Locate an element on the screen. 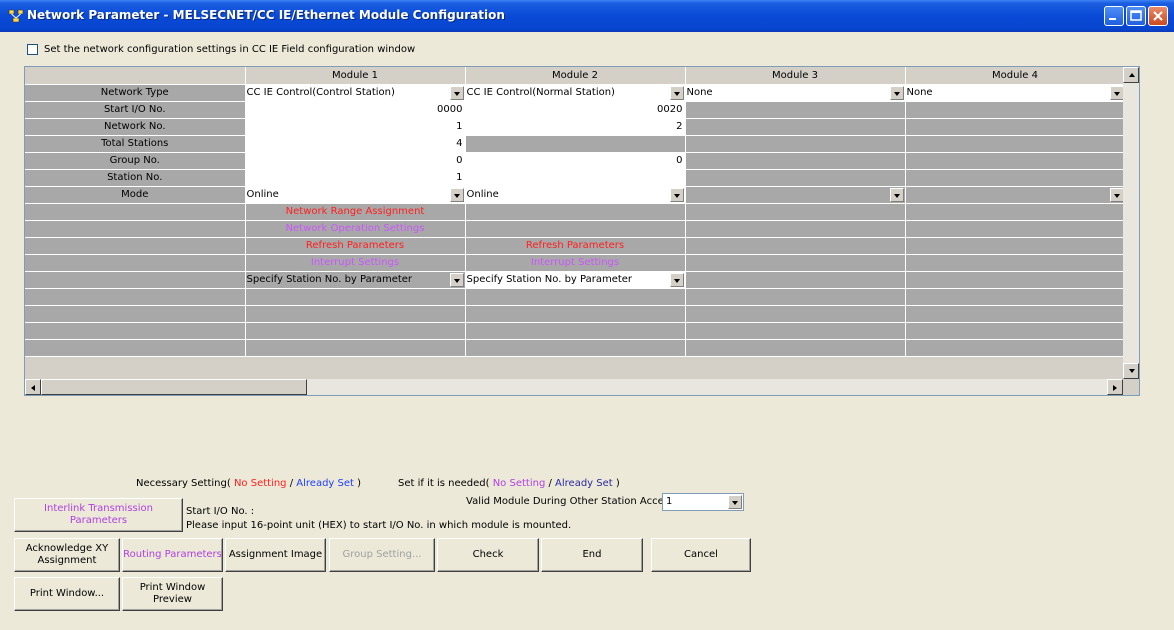 The width and height of the screenshot is (1174, 630). network-range-assignment-button: Network Range Assignment is located at coordinates (355, 212).